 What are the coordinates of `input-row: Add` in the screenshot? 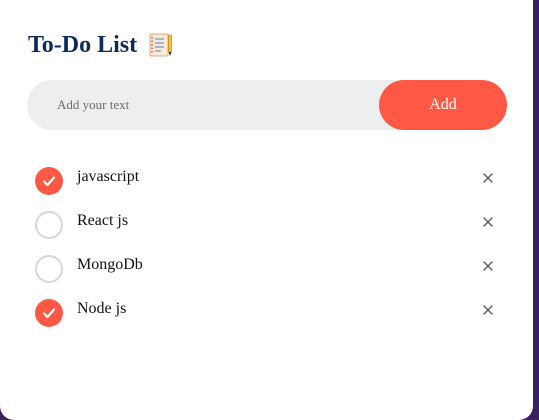 It's located at (267, 105).